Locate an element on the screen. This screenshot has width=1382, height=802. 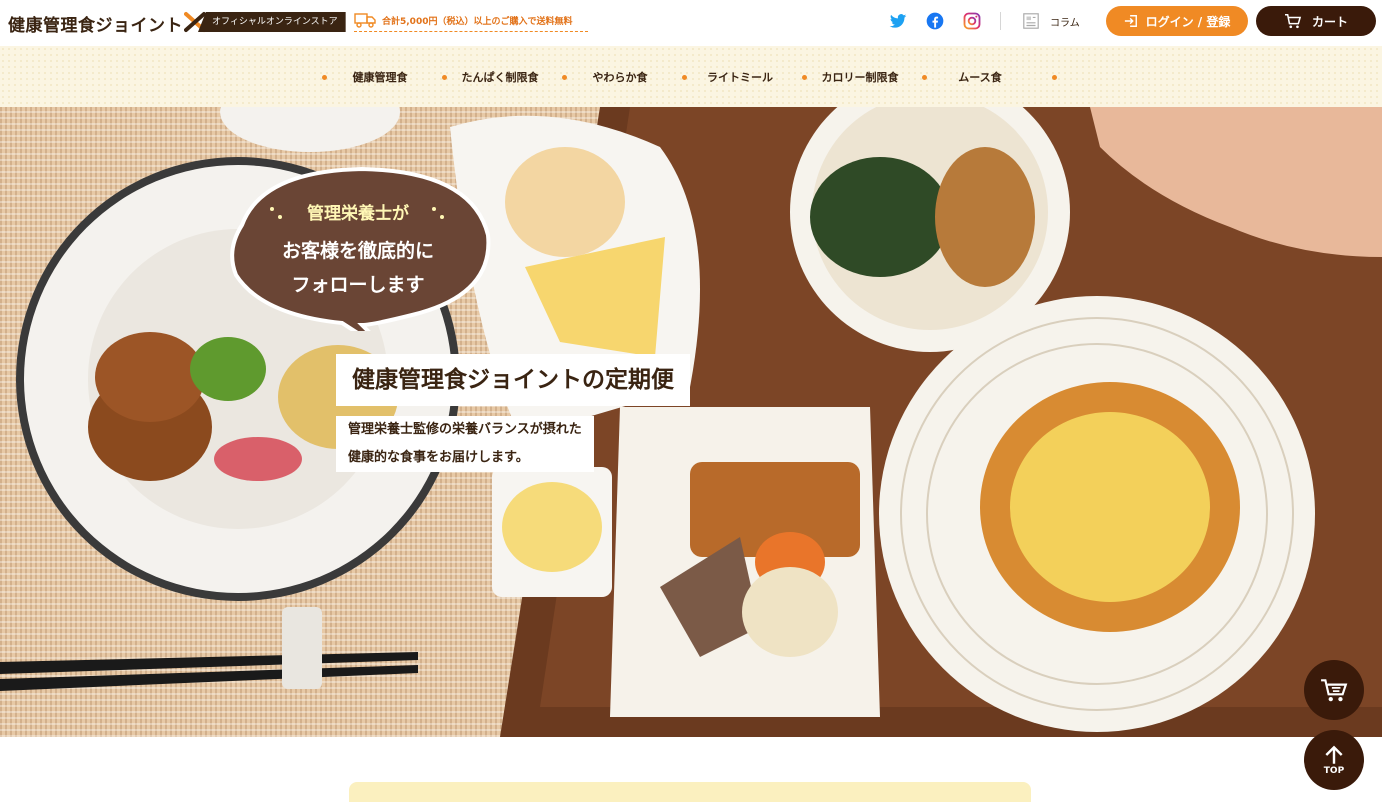
arrow-up-icon is located at coordinates (1334, 754).